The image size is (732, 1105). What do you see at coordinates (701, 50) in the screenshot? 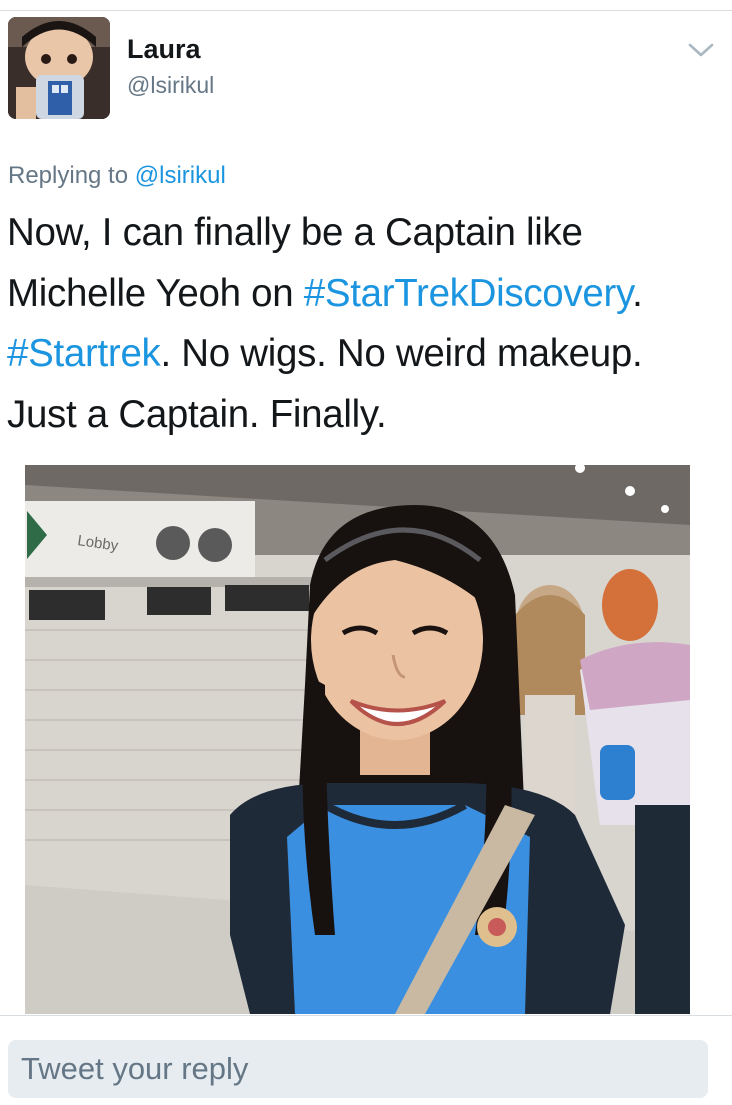
I see `chevron-down-icon` at bounding box center [701, 50].